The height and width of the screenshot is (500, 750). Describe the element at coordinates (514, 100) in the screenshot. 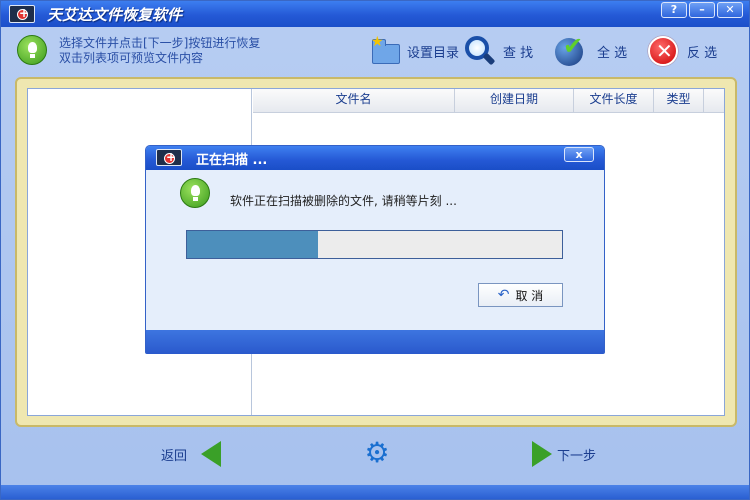

I see `column-created-date: 创建日期` at that location.